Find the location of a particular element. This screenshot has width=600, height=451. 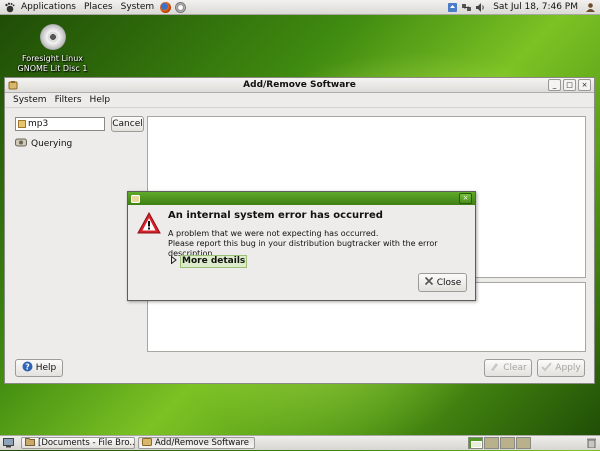

package-icon is located at coordinates (147, 443).